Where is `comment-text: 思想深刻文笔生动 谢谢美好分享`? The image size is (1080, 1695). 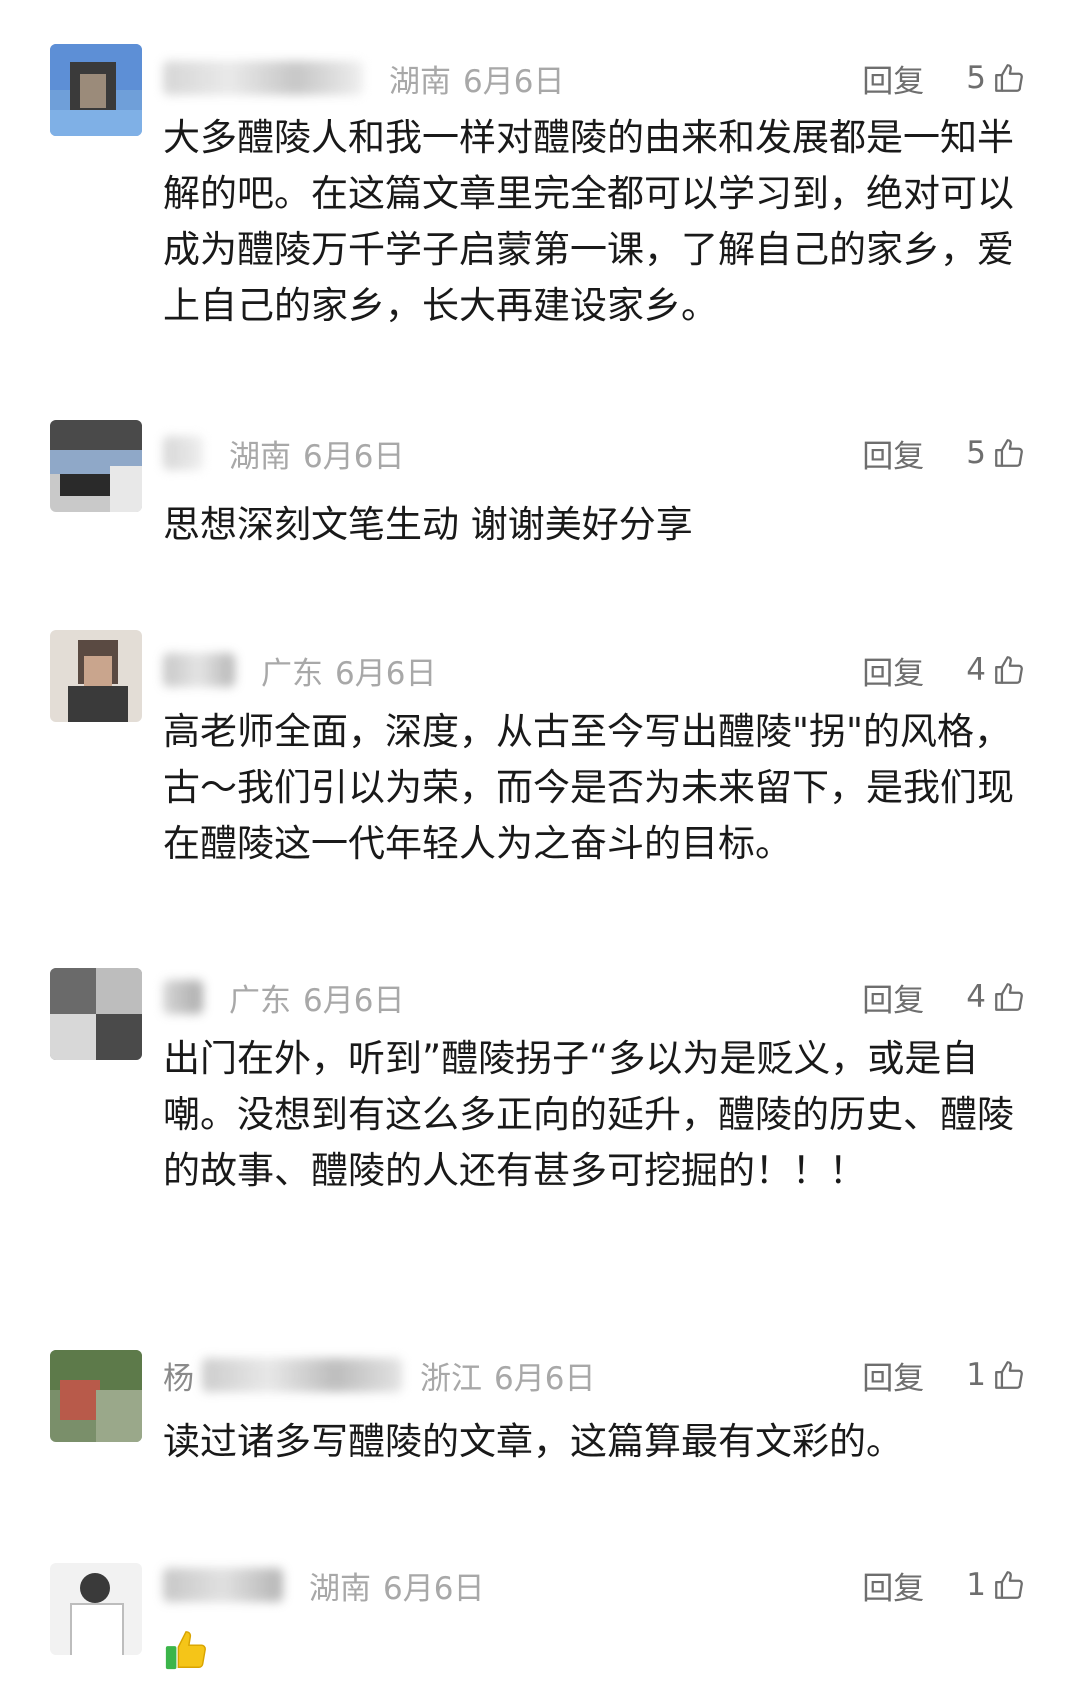
comment-text: 思想深刻文笔生动 谢谢美好分享 is located at coordinates (428, 524).